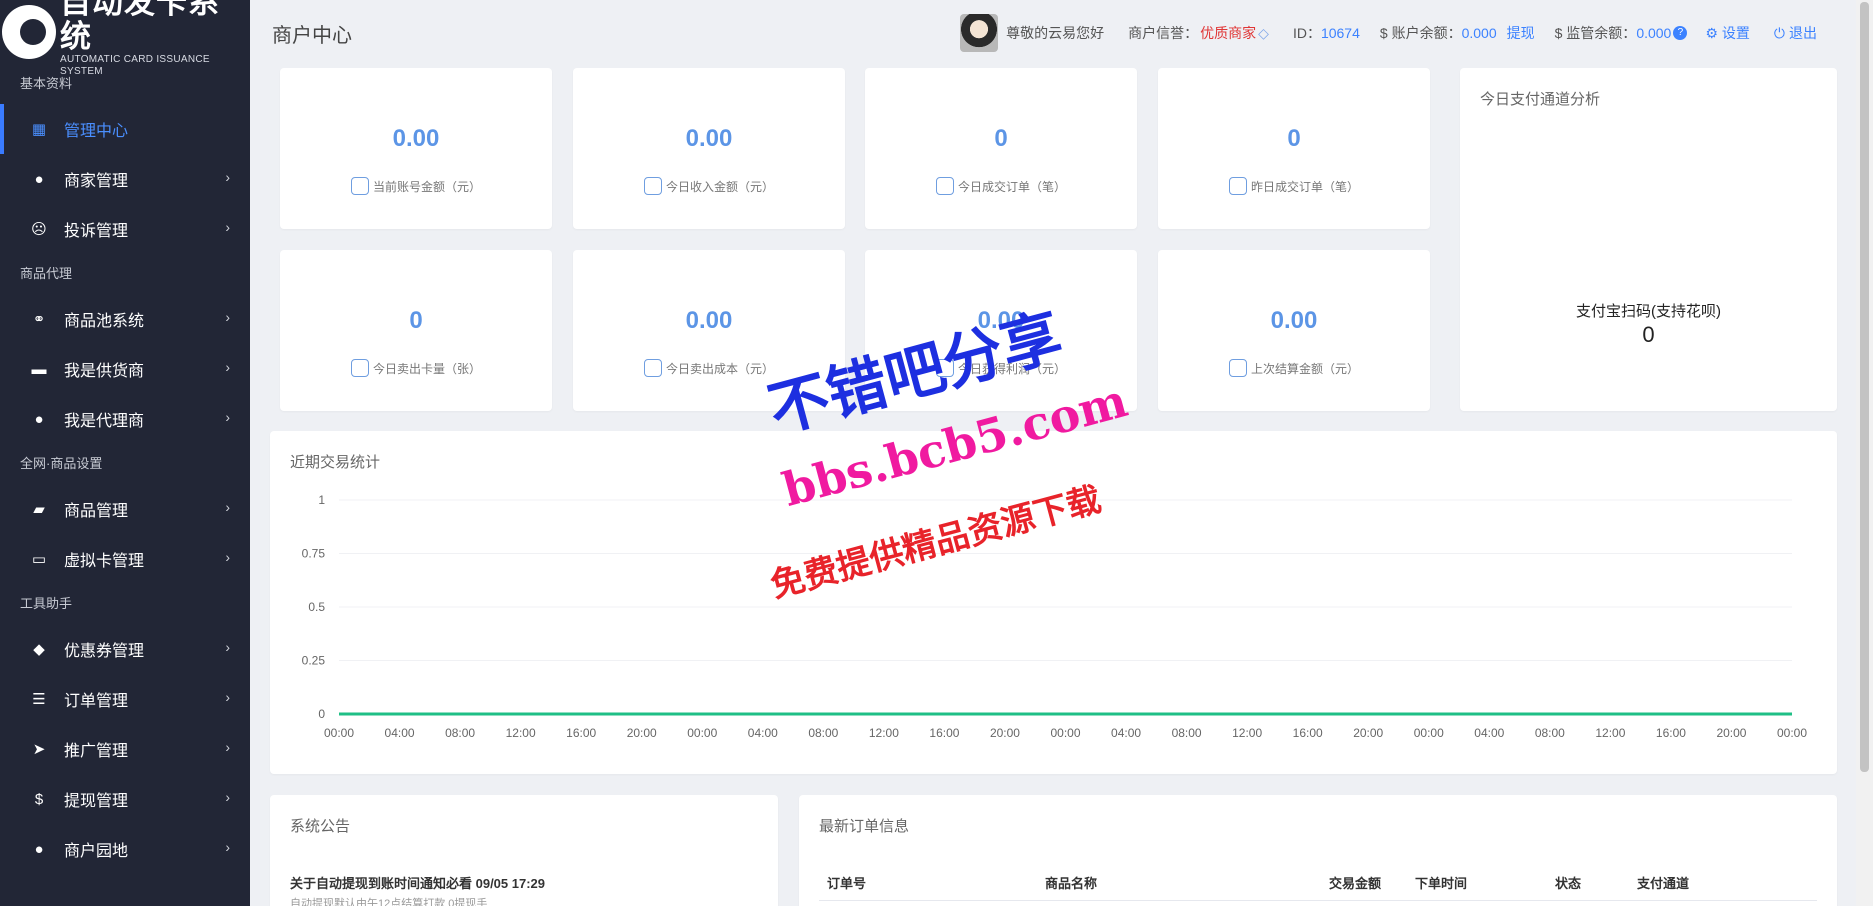  I want to click on sidebar-item-label: 提现管理, so click(96, 801).